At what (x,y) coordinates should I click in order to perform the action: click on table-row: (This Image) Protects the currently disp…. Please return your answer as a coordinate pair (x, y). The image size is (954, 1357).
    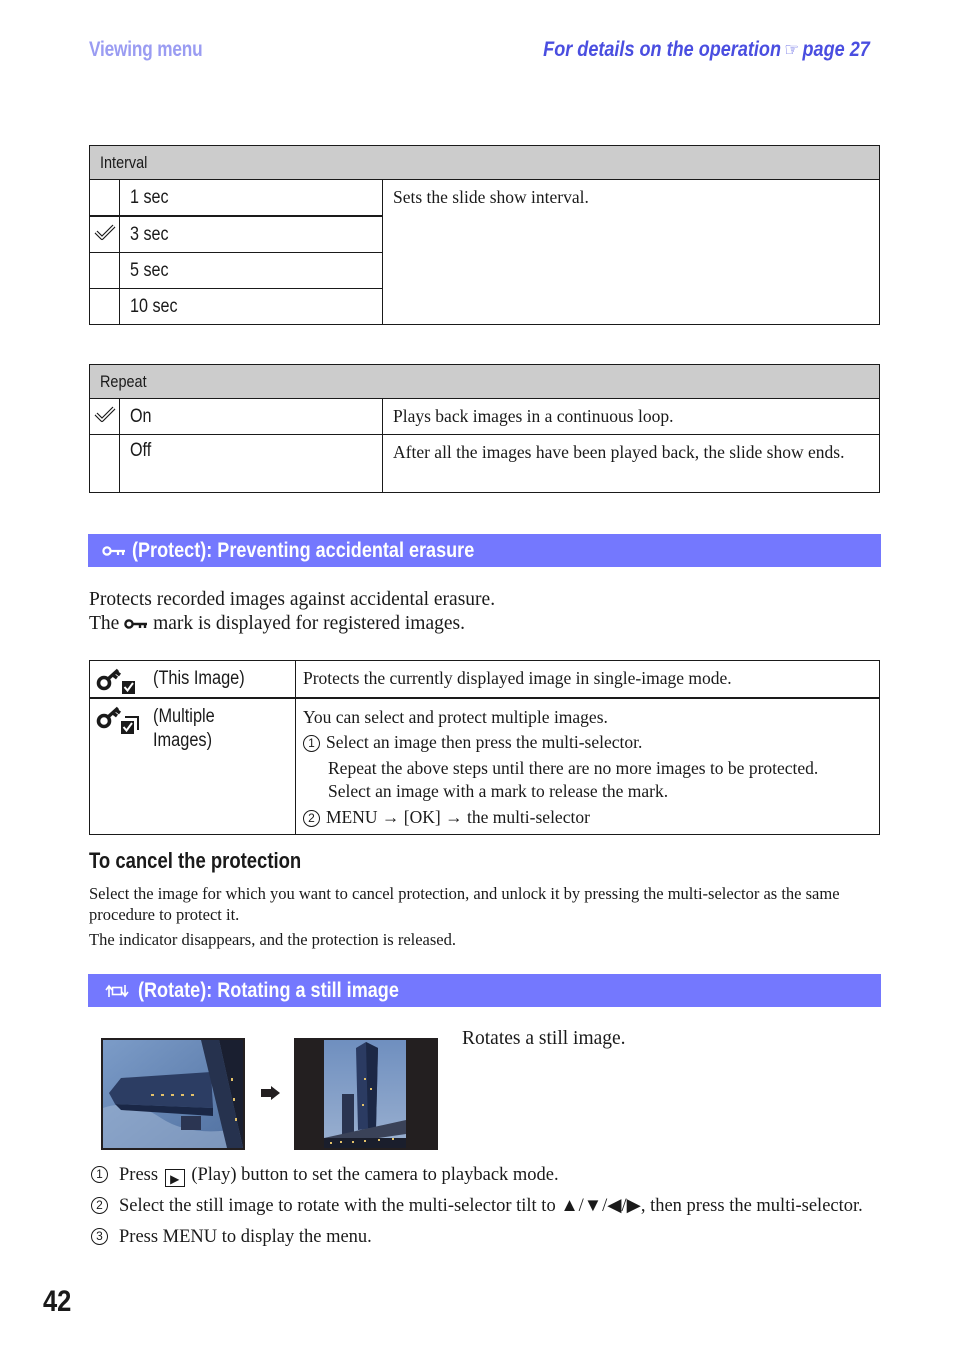
    Looking at the image, I should click on (484, 679).